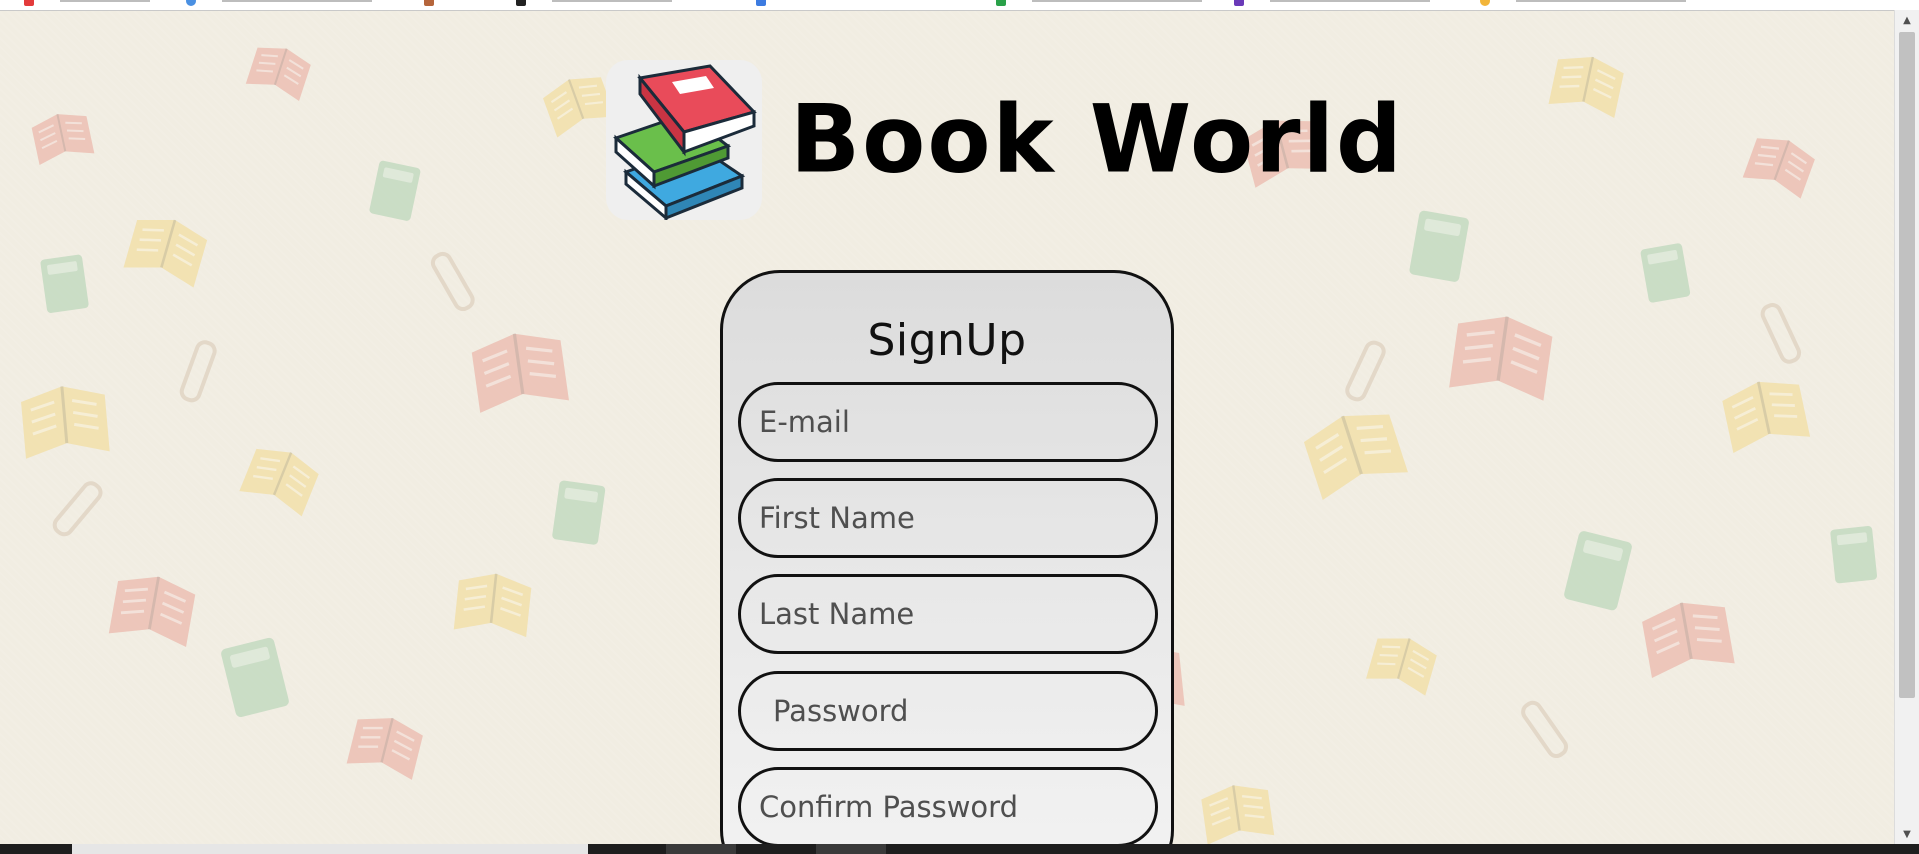  What do you see at coordinates (684, 140) in the screenshot?
I see `book-stack-icon` at bounding box center [684, 140].